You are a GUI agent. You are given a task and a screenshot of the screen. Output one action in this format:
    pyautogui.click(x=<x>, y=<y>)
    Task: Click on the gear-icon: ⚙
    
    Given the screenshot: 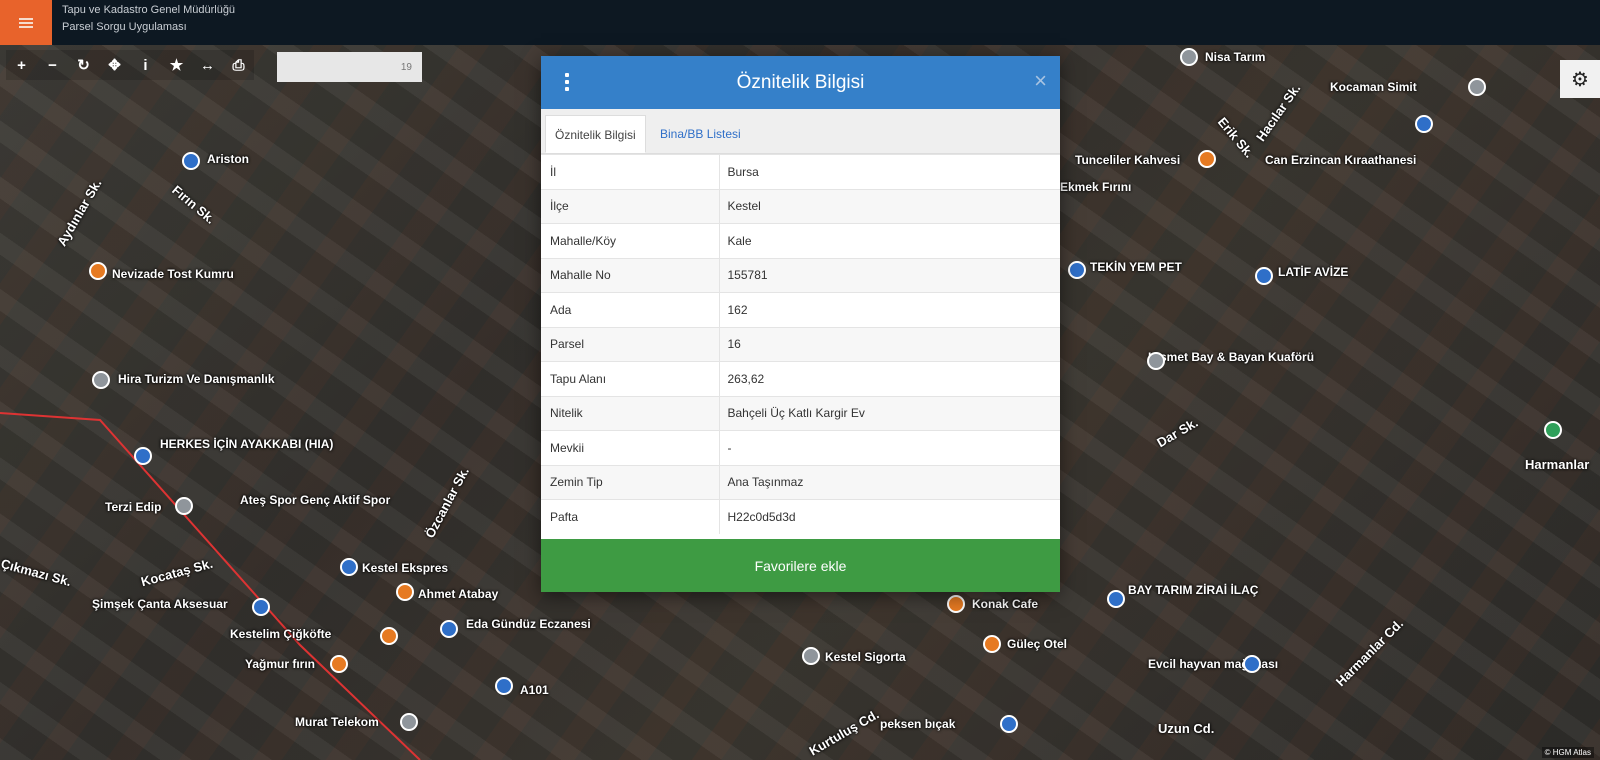 What is the action you would take?
    pyautogui.click(x=1580, y=79)
    